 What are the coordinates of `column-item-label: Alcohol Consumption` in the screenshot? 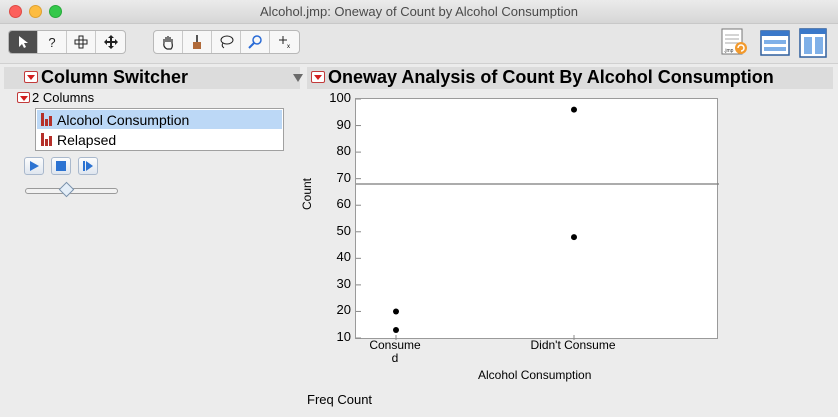 It's located at (123, 119).